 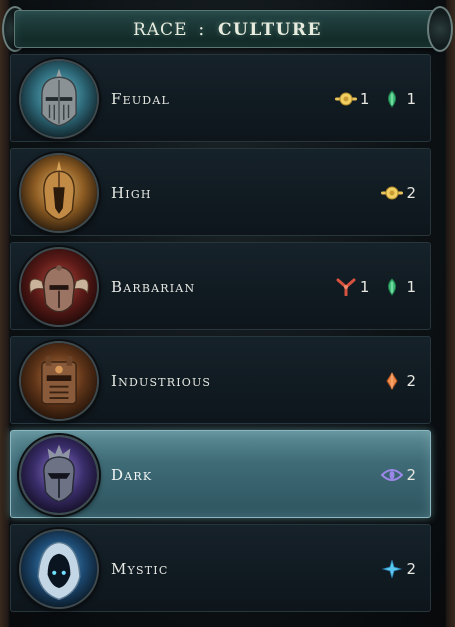 I want to click on barbarian-helmet-icon, so click(x=59, y=287).